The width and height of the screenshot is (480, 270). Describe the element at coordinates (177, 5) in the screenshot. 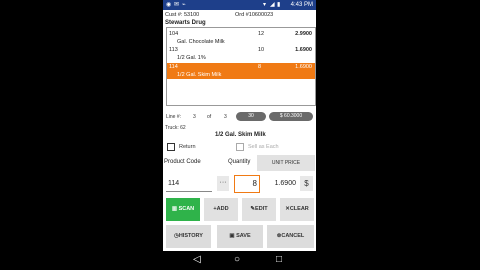

I see `email-icon: ✉` at that location.